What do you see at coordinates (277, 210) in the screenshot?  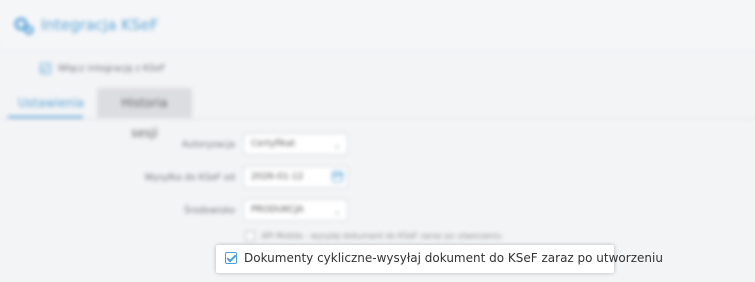 I see `environment-value: PRODUKCJA` at bounding box center [277, 210].